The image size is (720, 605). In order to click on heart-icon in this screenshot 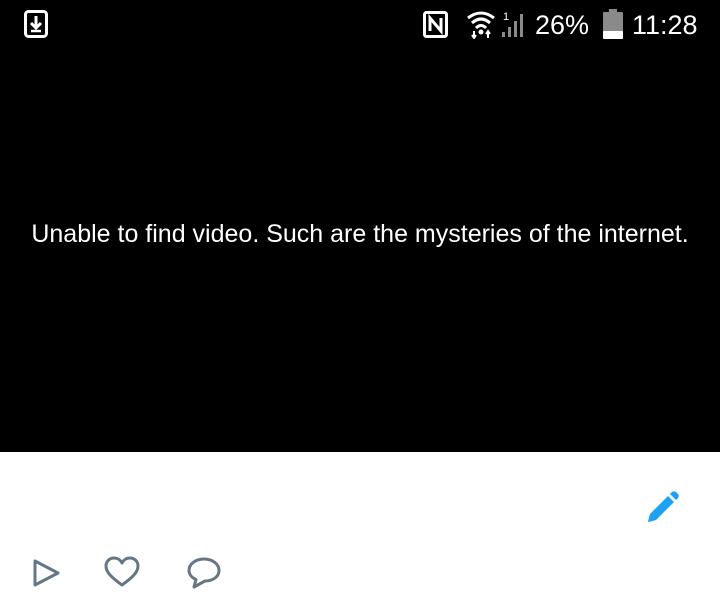, I will do `click(122, 573)`.